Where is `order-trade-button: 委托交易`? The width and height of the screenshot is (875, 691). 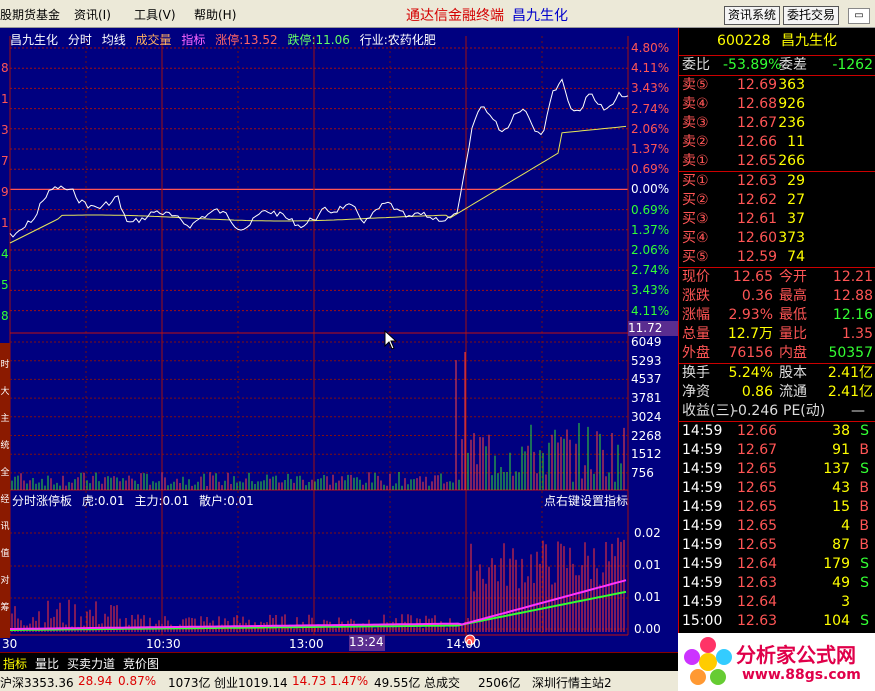 order-trade-button: 委托交易 is located at coordinates (811, 15).